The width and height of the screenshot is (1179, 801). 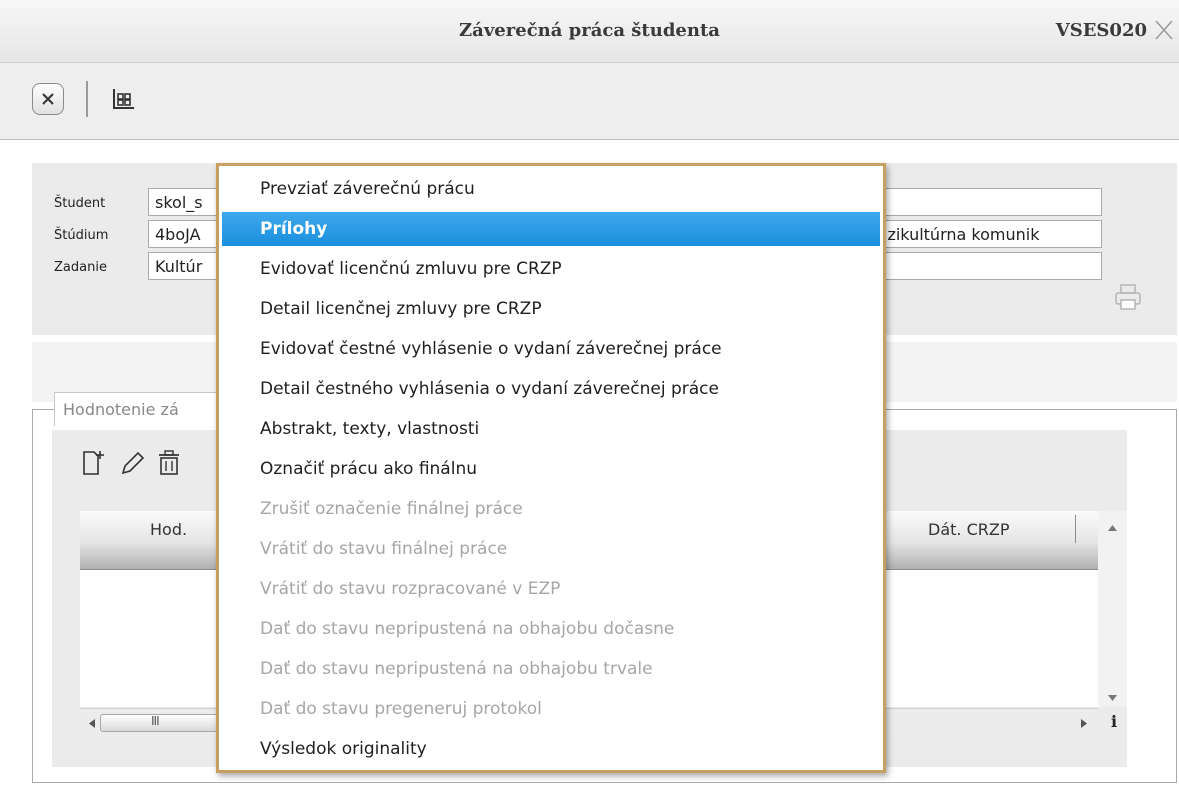 I want to click on close-button, so click(x=48, y=99).